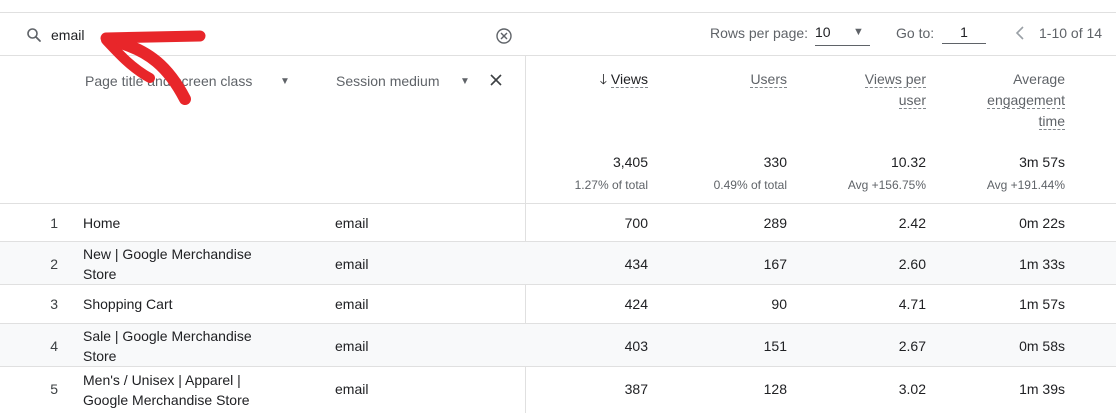 Image resolution: width=1116 pixels, height=414 pixels. What do you see at coordinates (611, 185) in the screenshot?
I see `views-total-share: 1.27% of total` at bounding box center [611, 185].